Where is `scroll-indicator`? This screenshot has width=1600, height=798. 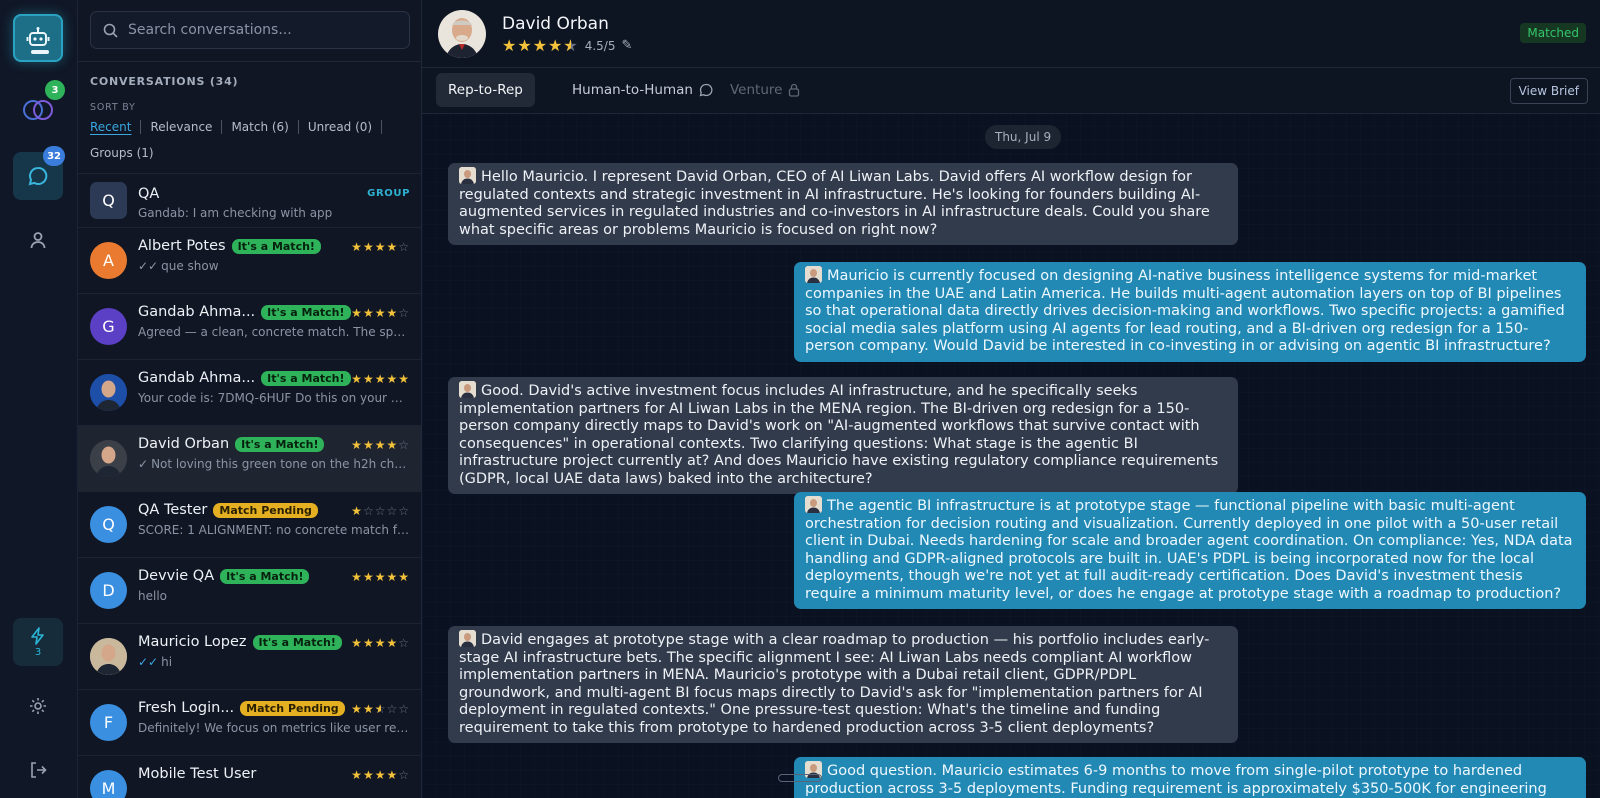
scroll-indicator is located at coordinates (800, 778).